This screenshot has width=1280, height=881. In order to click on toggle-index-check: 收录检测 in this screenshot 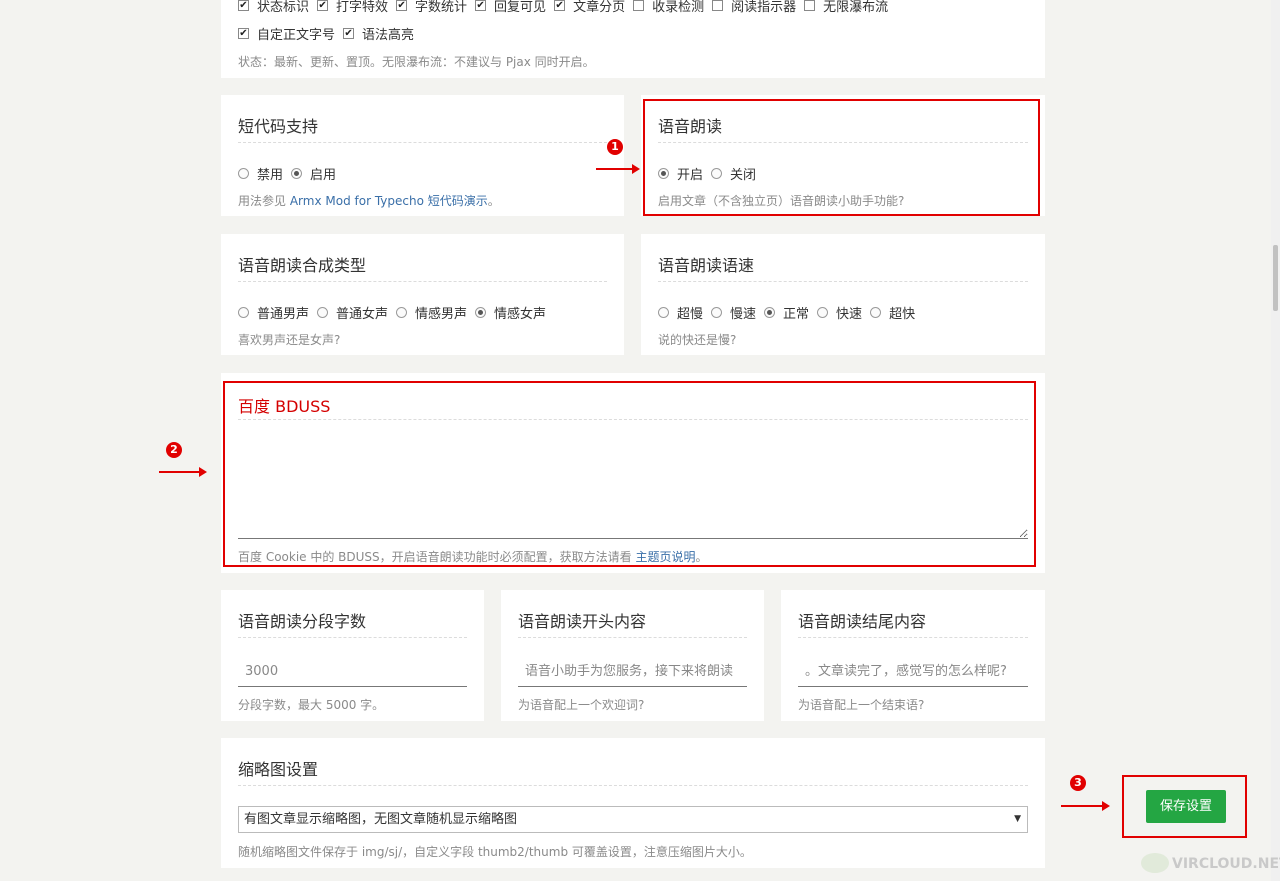, I will do `click(668, 7)`.